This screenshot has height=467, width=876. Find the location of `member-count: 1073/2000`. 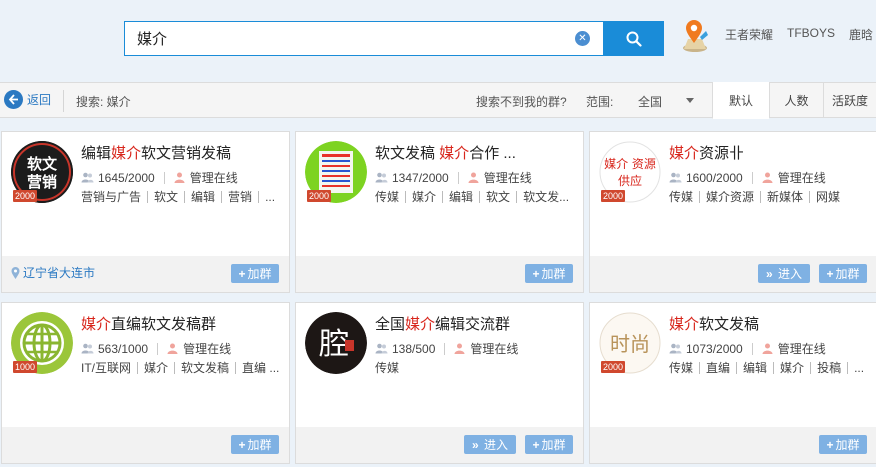

member-count: 1073/2000 is located at coordinates (714, 348).